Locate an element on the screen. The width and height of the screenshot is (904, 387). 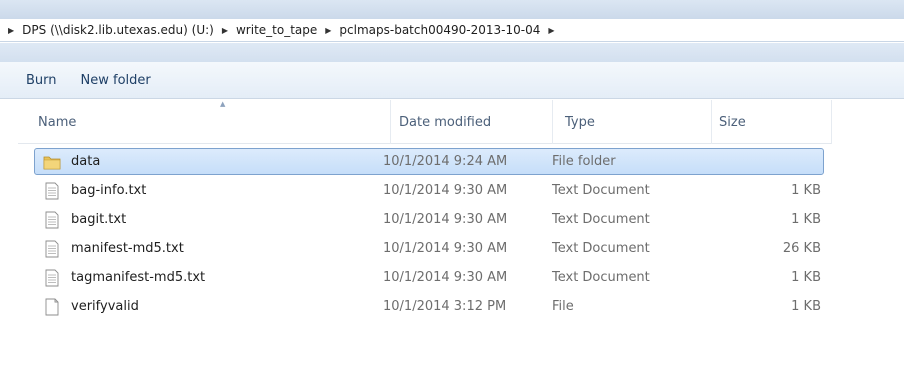
folder-icon is located at coordinates (52, 163).